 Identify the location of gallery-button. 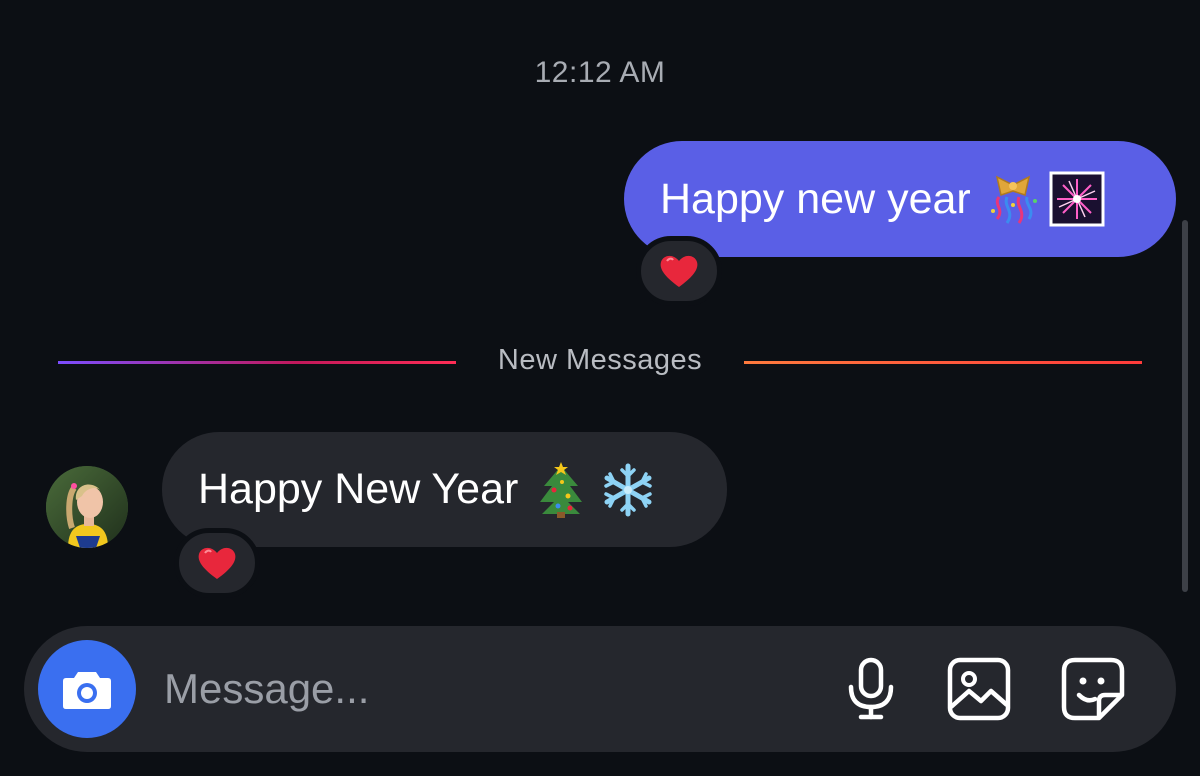
(979, 689).